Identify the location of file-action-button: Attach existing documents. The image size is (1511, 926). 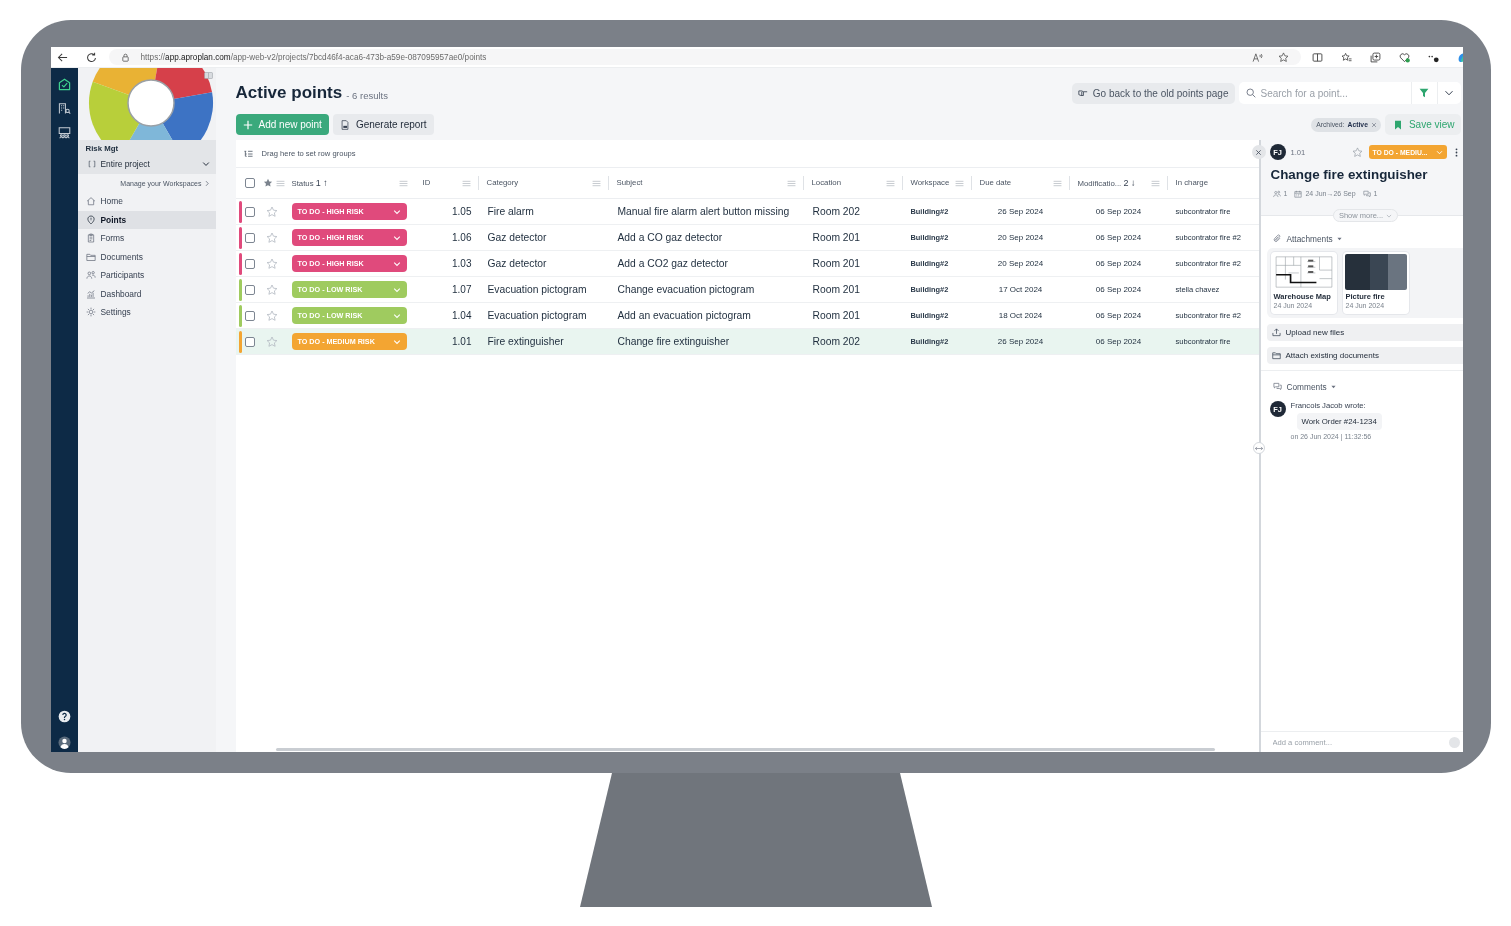
(1364, 355).